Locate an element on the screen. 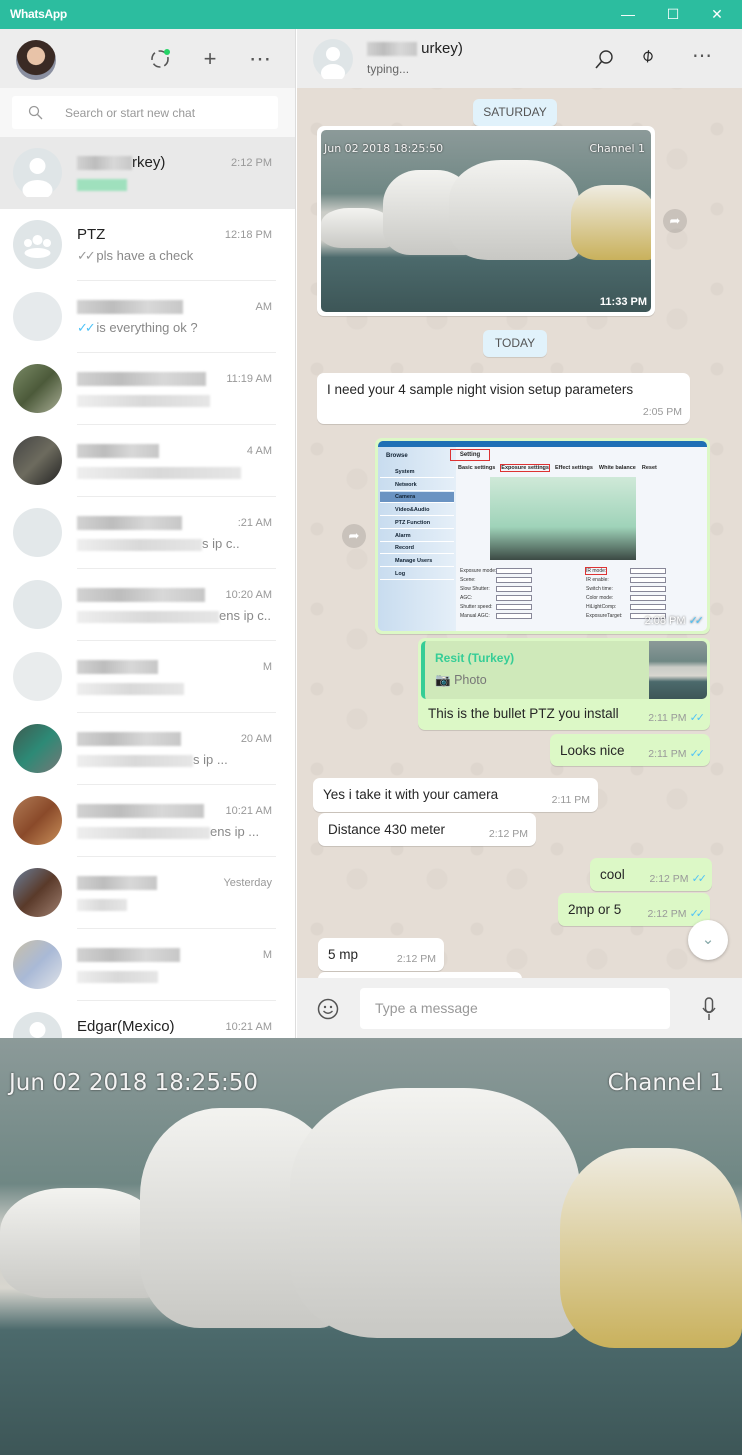  settings-menu-item: Alarm is located at coordinates (417, 536).